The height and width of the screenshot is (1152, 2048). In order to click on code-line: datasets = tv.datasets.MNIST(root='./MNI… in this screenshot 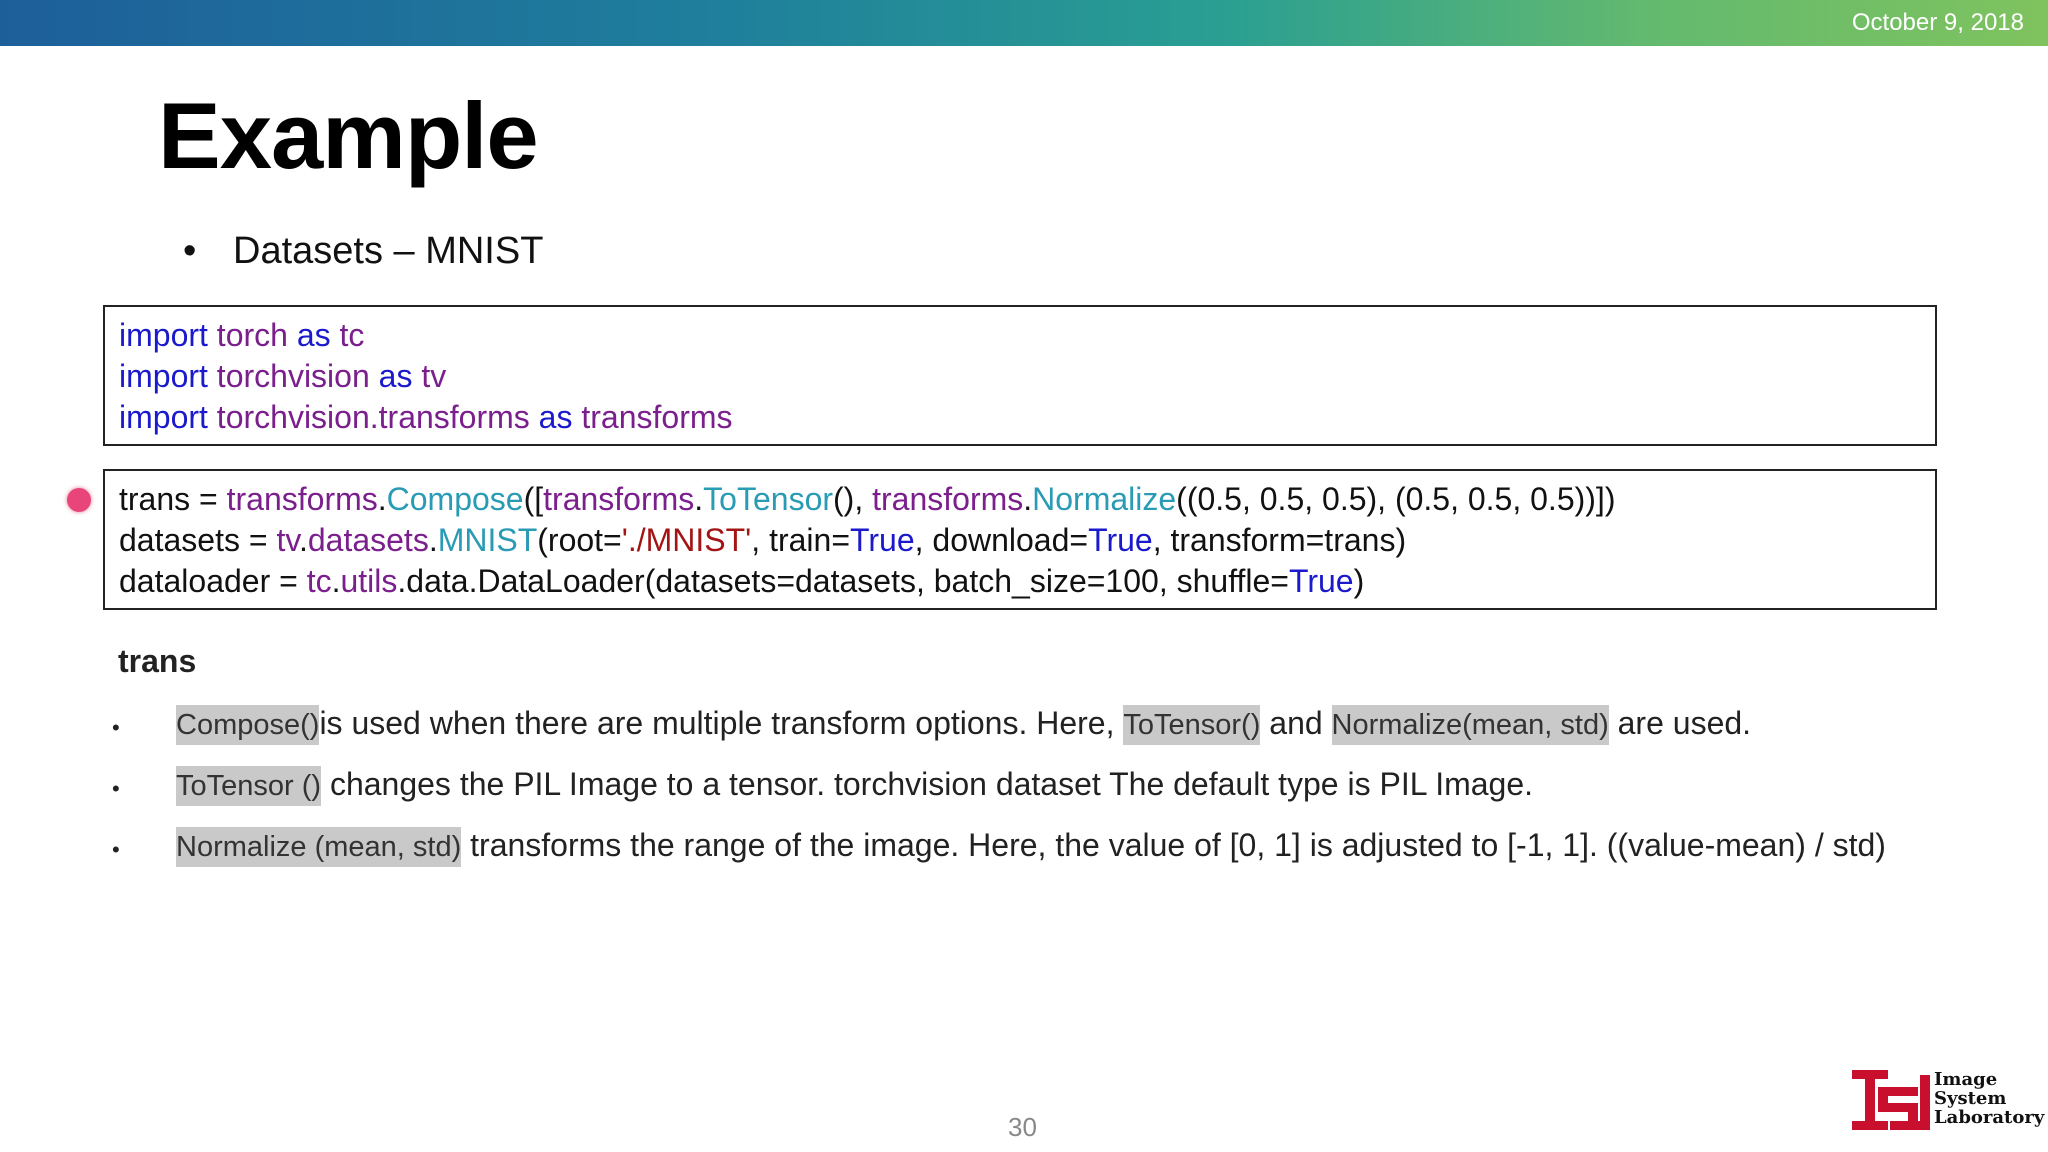, I will do `click(763, 540)`.